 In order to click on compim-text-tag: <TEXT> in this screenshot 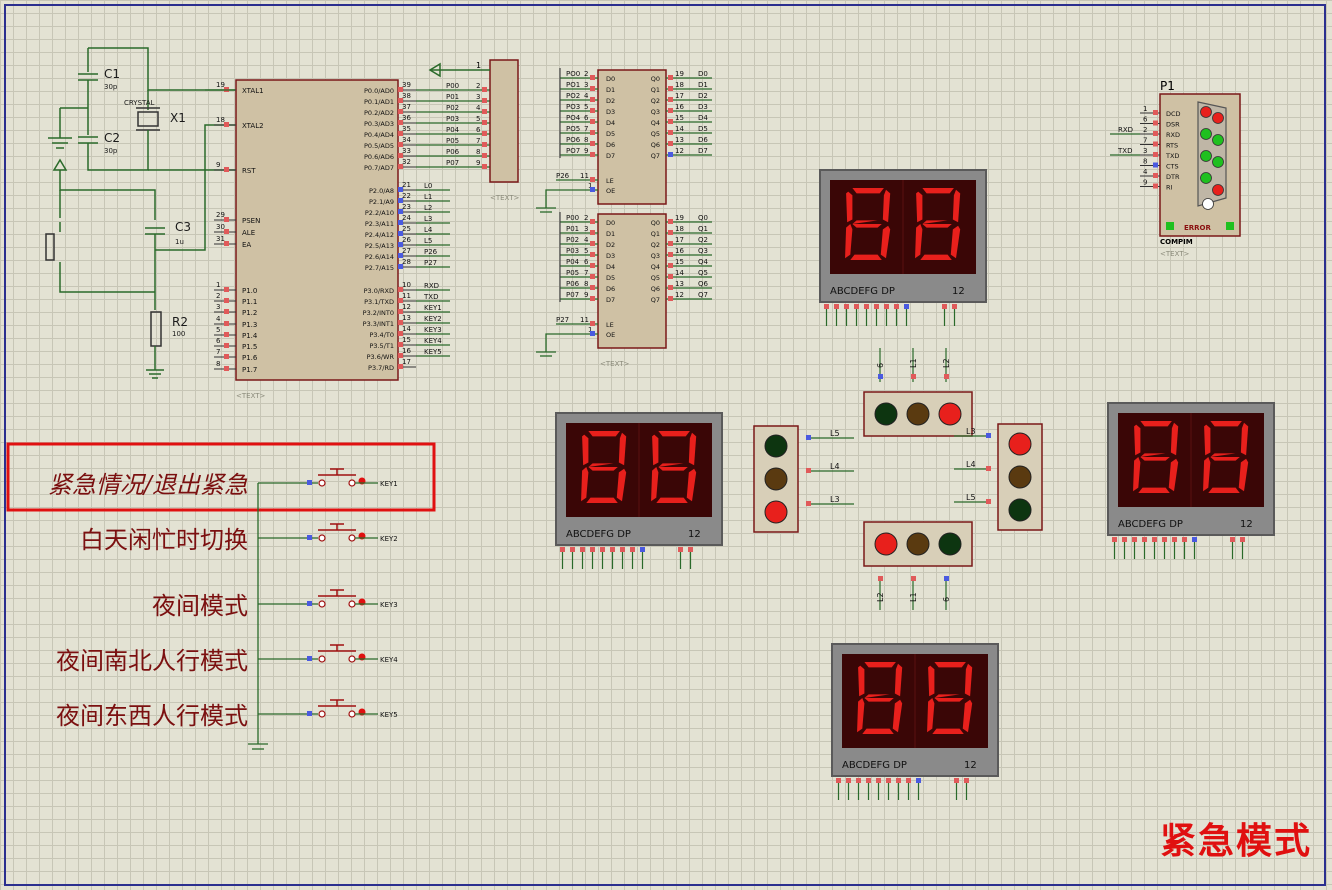, I will do `click(1175, 254)`.